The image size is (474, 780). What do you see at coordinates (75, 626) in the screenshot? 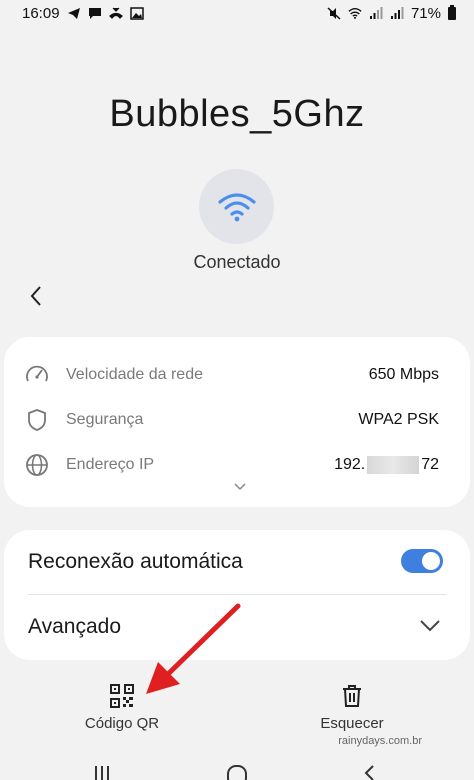
I see `advanced-label: Avançado` at bounding box center [75, 626].